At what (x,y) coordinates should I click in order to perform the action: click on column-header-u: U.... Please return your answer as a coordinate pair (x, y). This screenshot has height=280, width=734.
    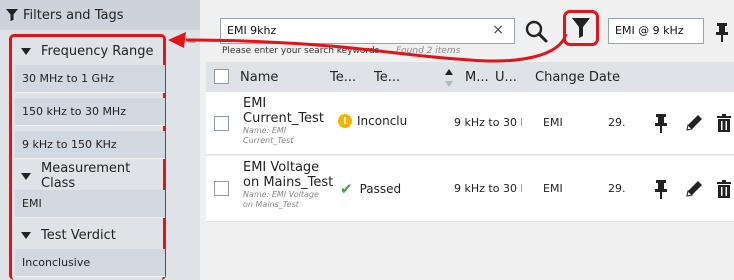
    Looking at the image, I should click on (506, 77).